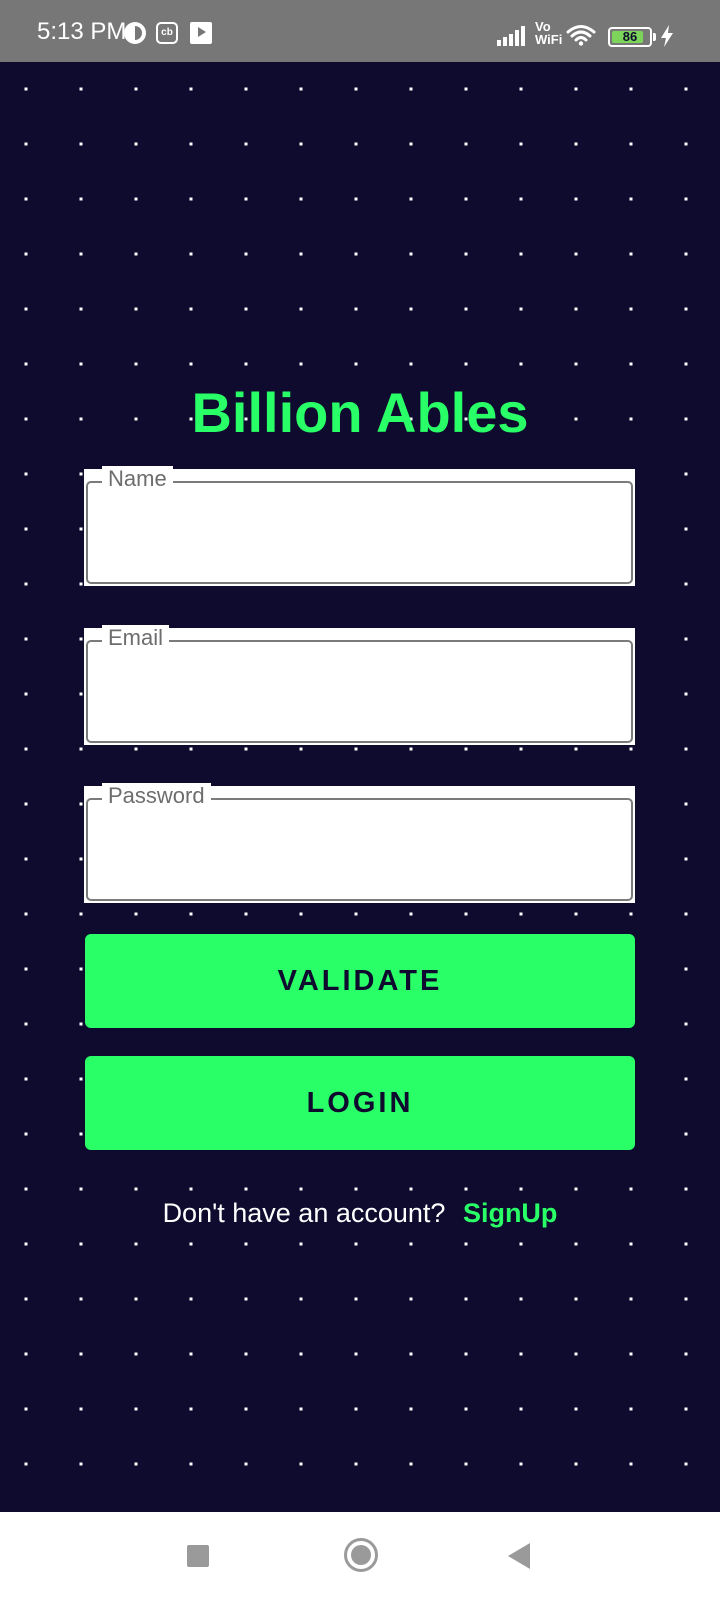 The image size is (720, 1600). I want to click on app-title: Billion Ables, so click(360, 412).